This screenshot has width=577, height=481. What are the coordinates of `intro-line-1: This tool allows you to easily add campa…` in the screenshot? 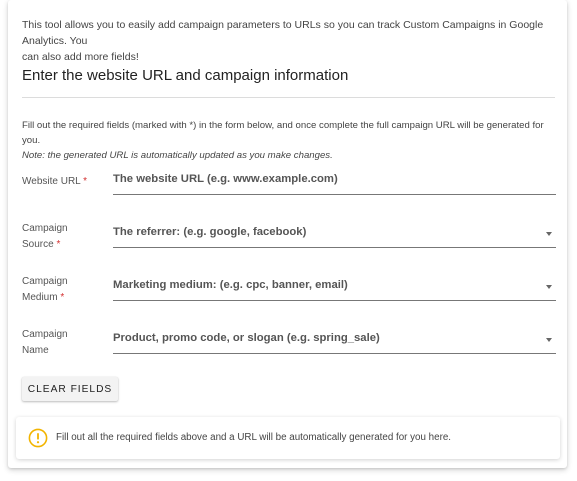 It's located at (283, 33).